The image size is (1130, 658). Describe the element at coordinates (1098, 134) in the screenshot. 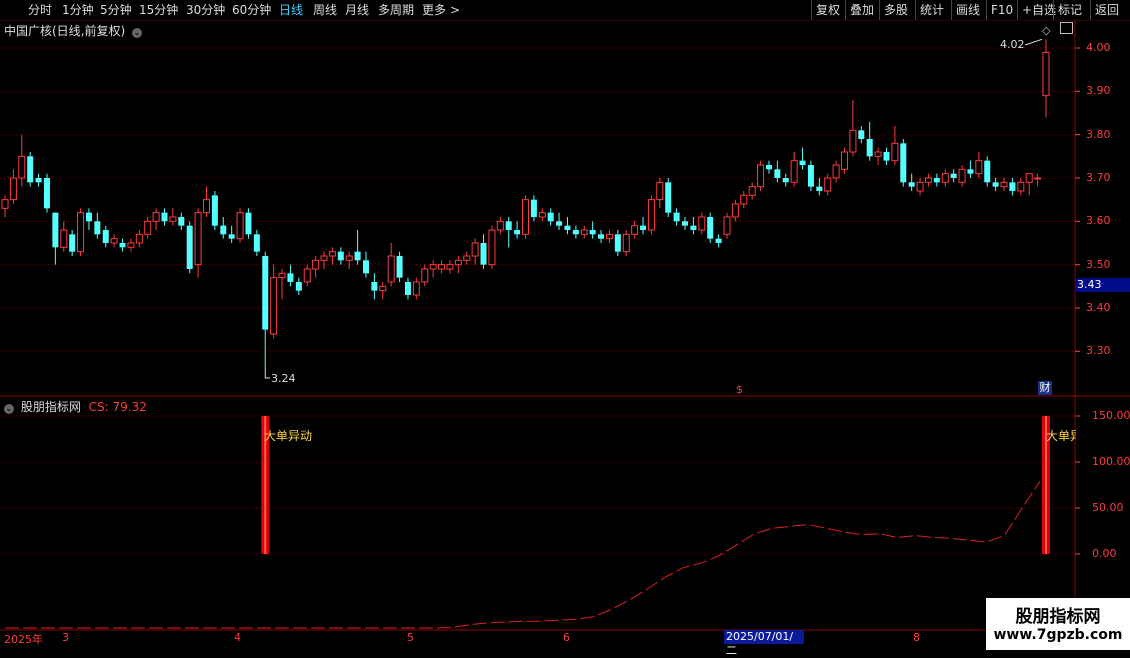

I see `price-tick-label: 3.80` at that location.